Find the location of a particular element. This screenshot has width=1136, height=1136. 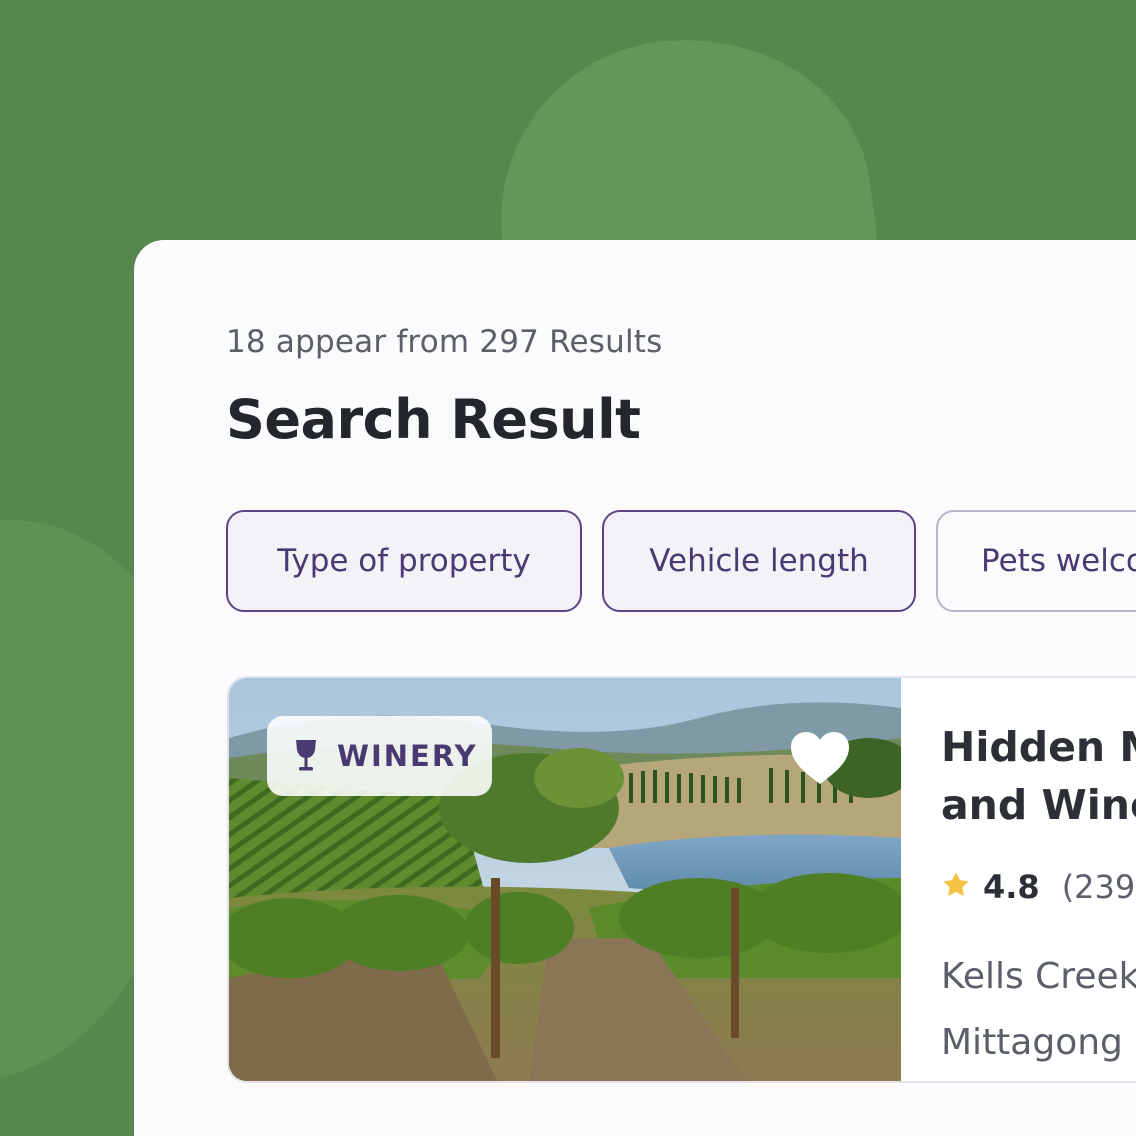

heart-icon is located at coordinates (820, 758).